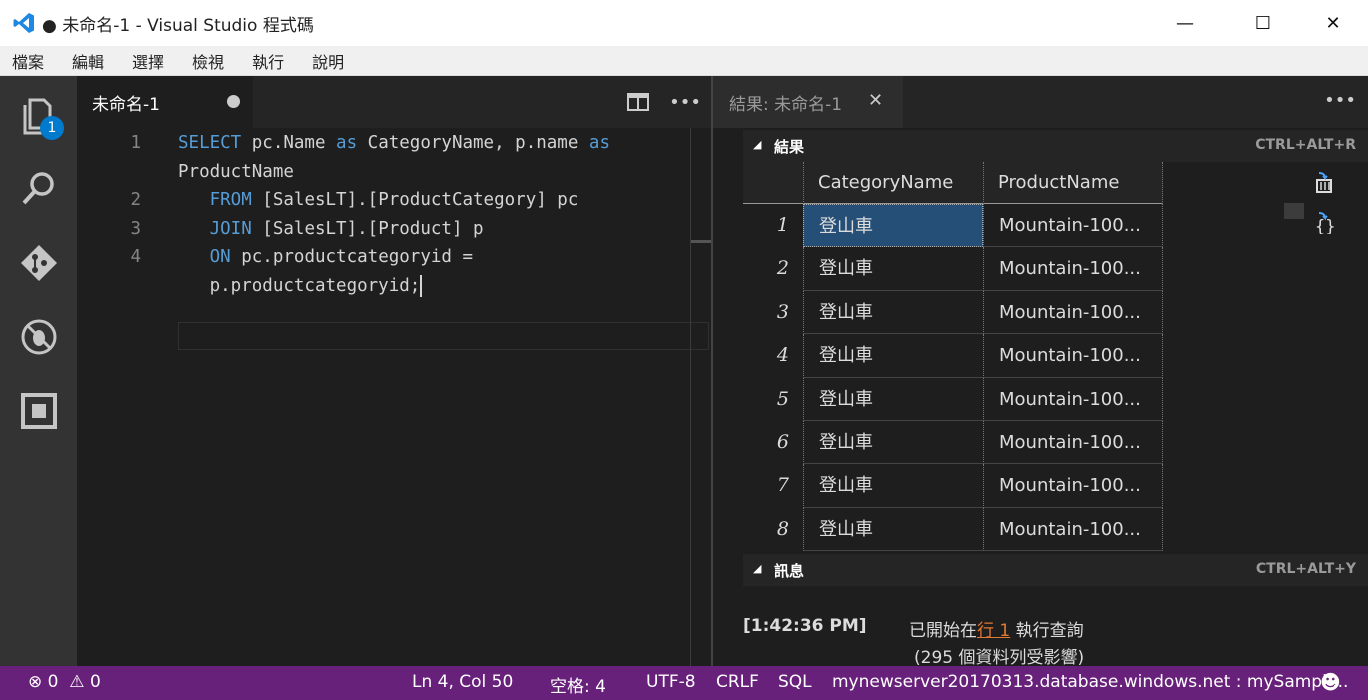  What do you see at coordinates (220, 257) in the screenshot?
I see `sql-keyword: ON` at bounding box center [220, 257].